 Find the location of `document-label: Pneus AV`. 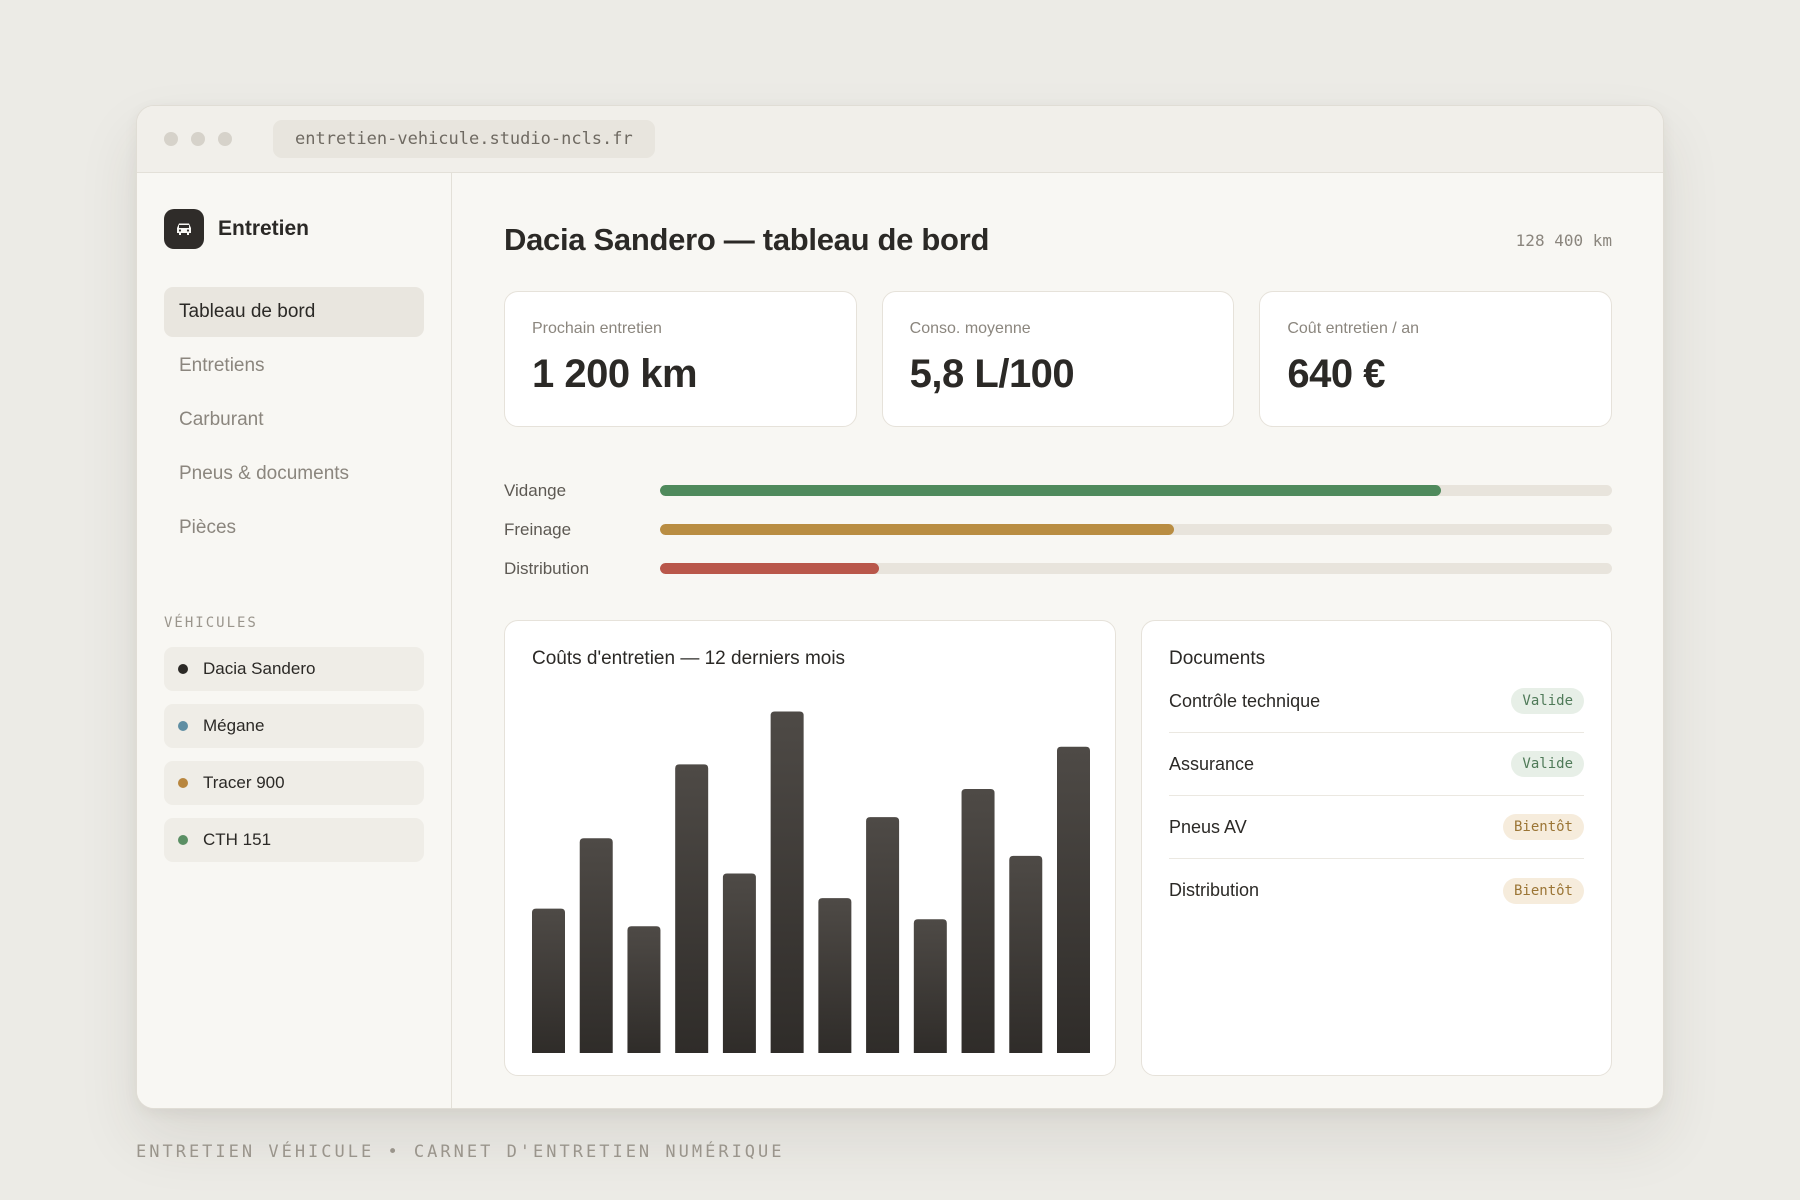

document-label: Pneus AV is located at coordinates (1208, 826).